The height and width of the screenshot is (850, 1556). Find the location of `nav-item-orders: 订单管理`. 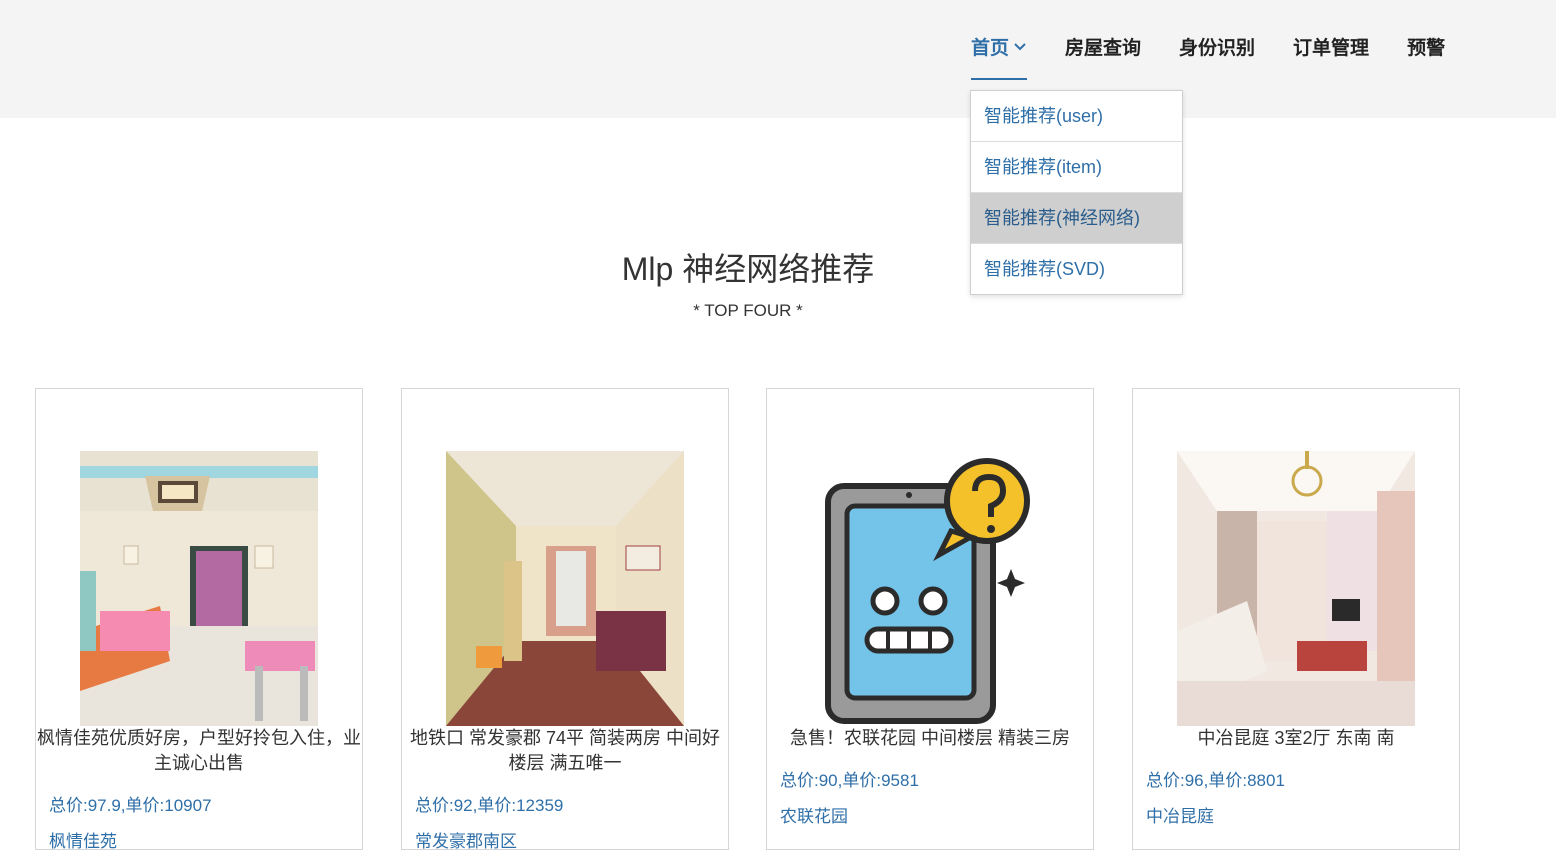

nav-item-orders: 订单管理 is located at coordinates (1331, 58).